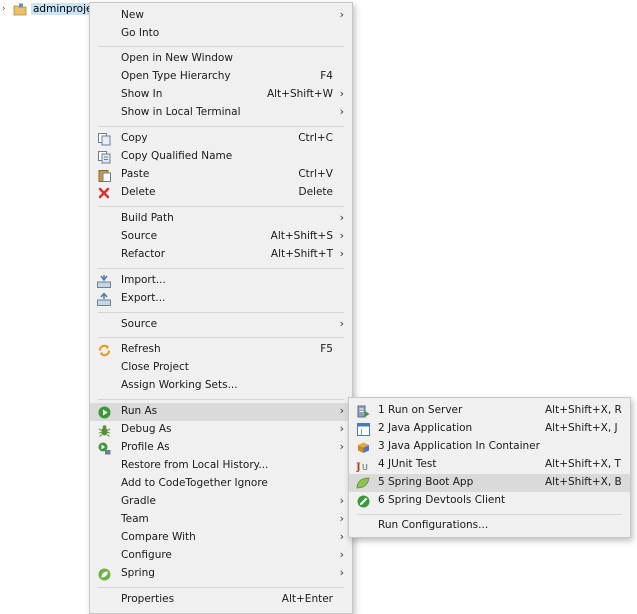  I want to click on submenu-item-spring-devtools-client: 6 Spring Devtools Client, so click(489, 501).